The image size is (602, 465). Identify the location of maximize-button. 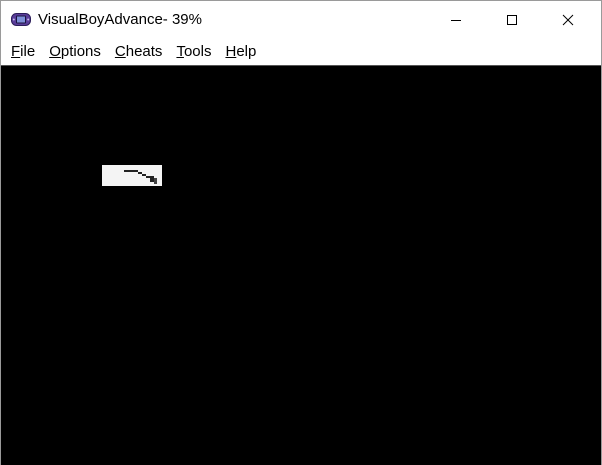
(512, 20).